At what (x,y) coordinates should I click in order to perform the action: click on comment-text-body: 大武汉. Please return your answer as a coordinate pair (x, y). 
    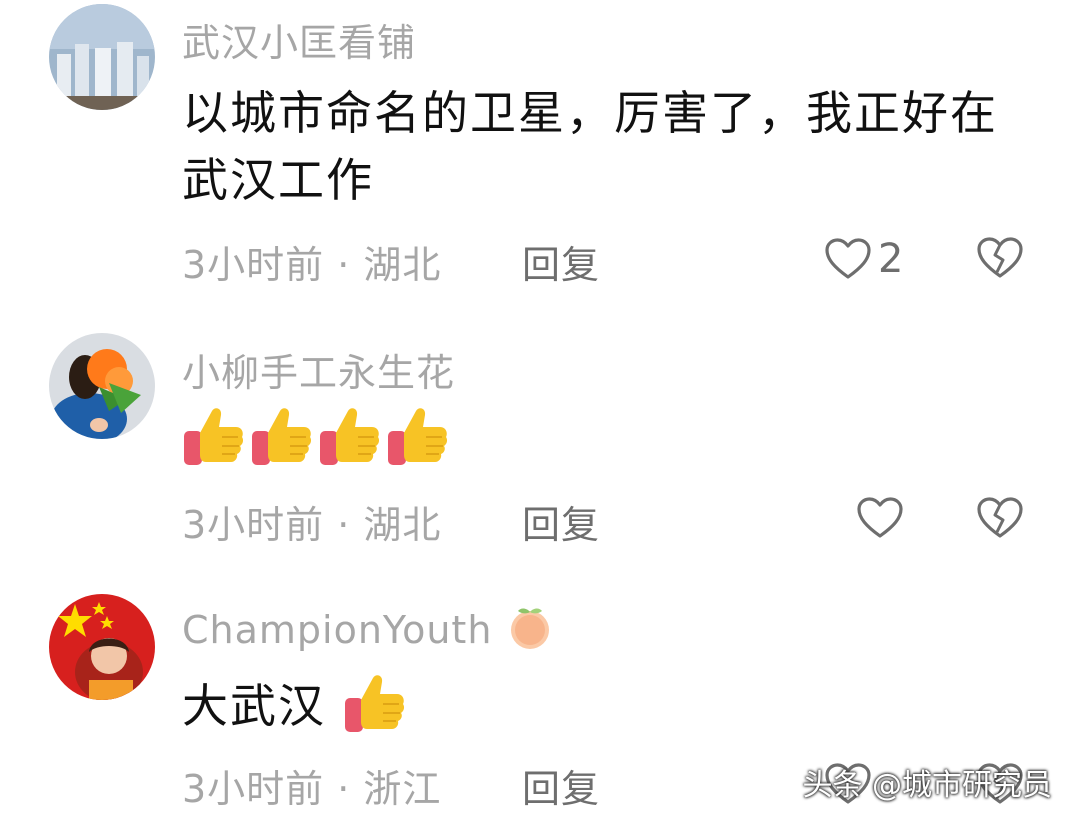
    Looking at the image, I should click on (254, 706).